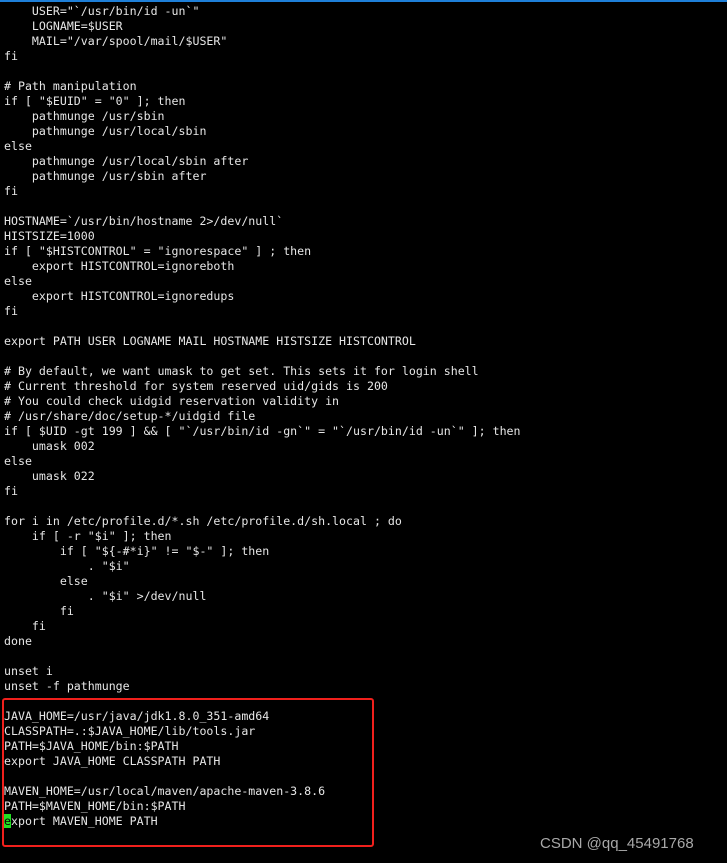  I want to click on terminal-line: pathmunge /usr/local/sbin, so click(105, 131).